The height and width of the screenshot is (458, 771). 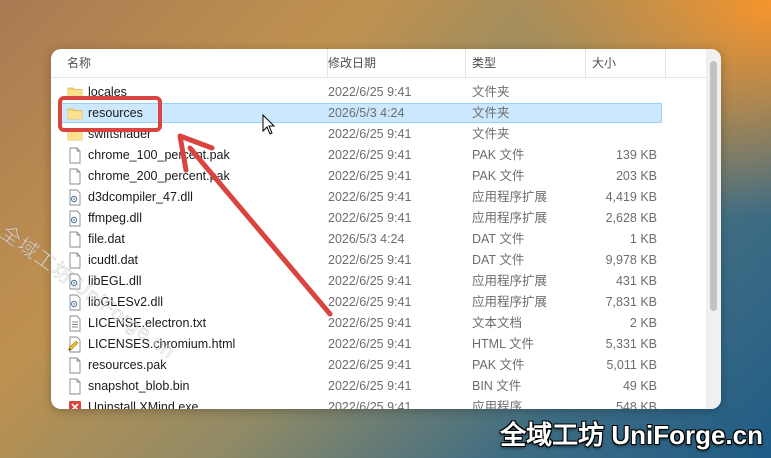 What do you see at coordinates (497, 386) in the screenshot?
I see `file-type: BIN 文件` at bounding box center [497, 386].